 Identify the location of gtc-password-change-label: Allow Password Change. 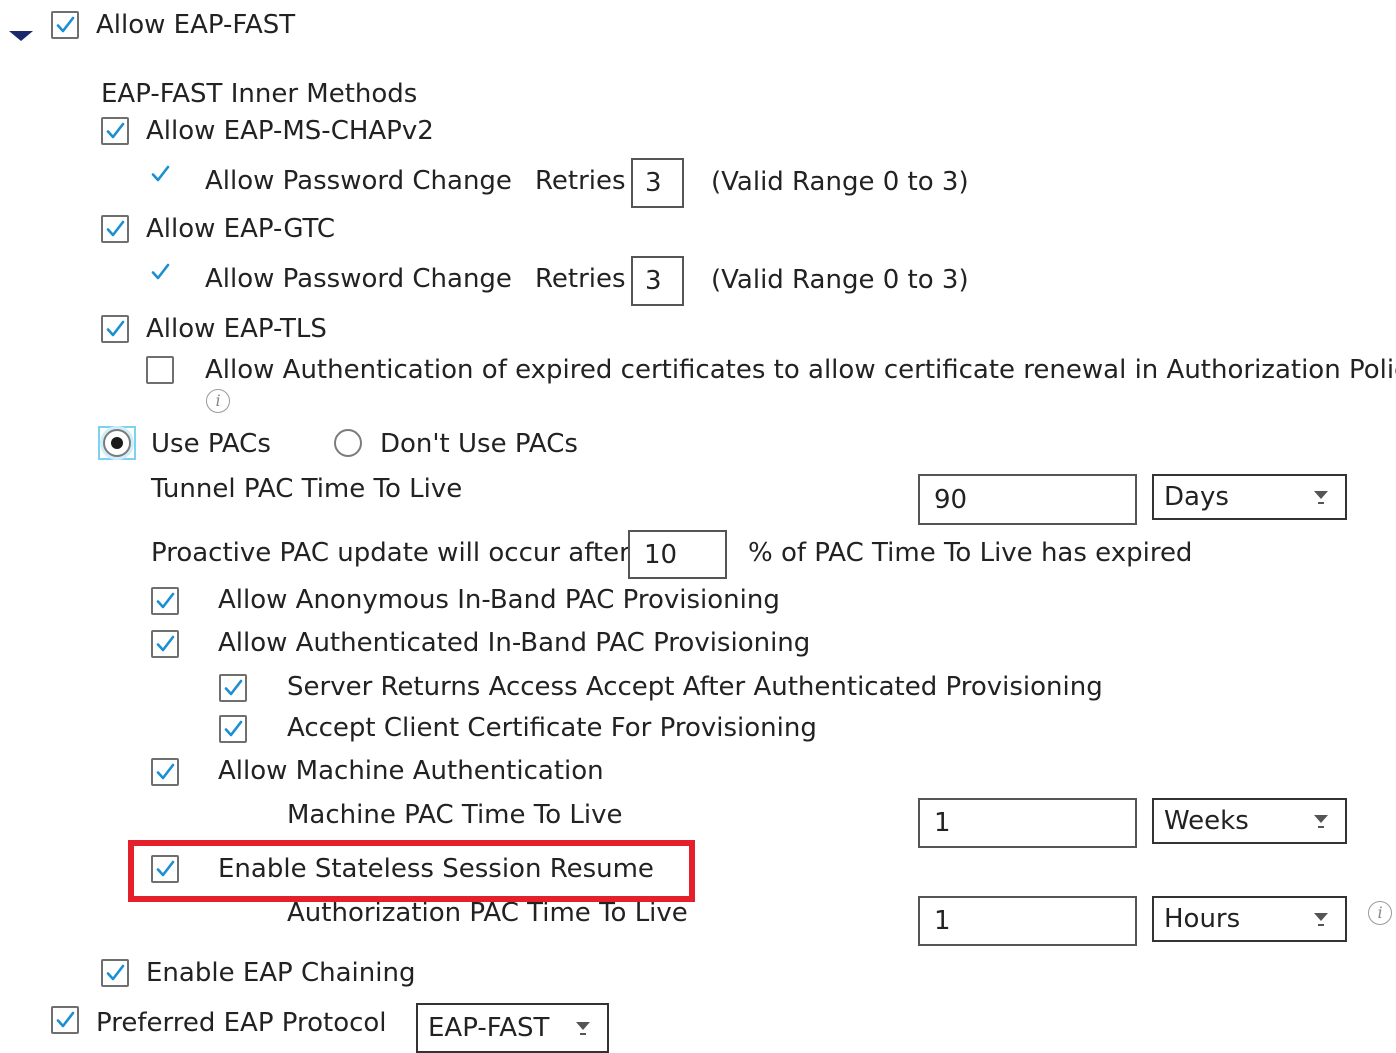
(358, 279).